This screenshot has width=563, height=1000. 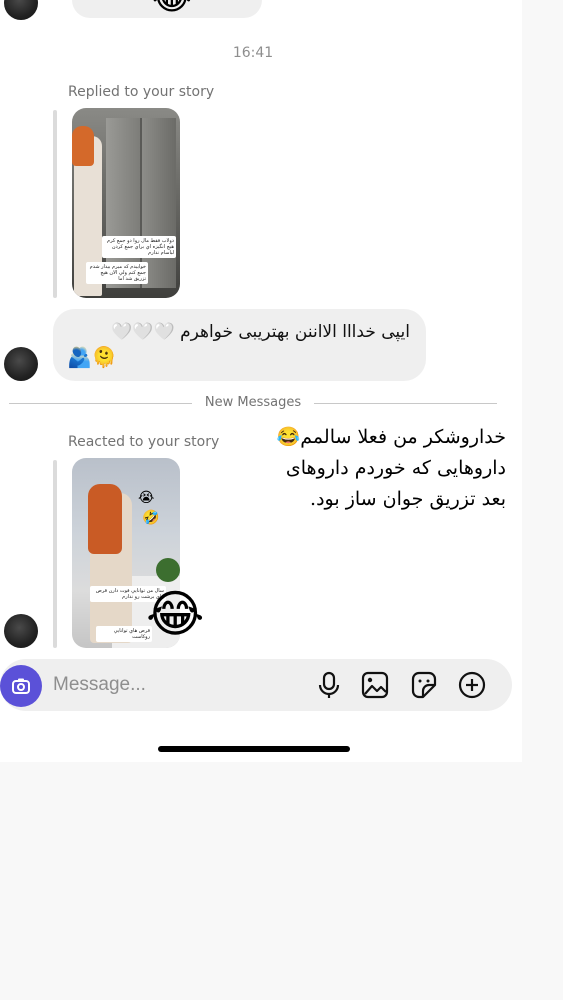 I want to click on message-emojis: 🫂🫠, so click(x=92, y=357).